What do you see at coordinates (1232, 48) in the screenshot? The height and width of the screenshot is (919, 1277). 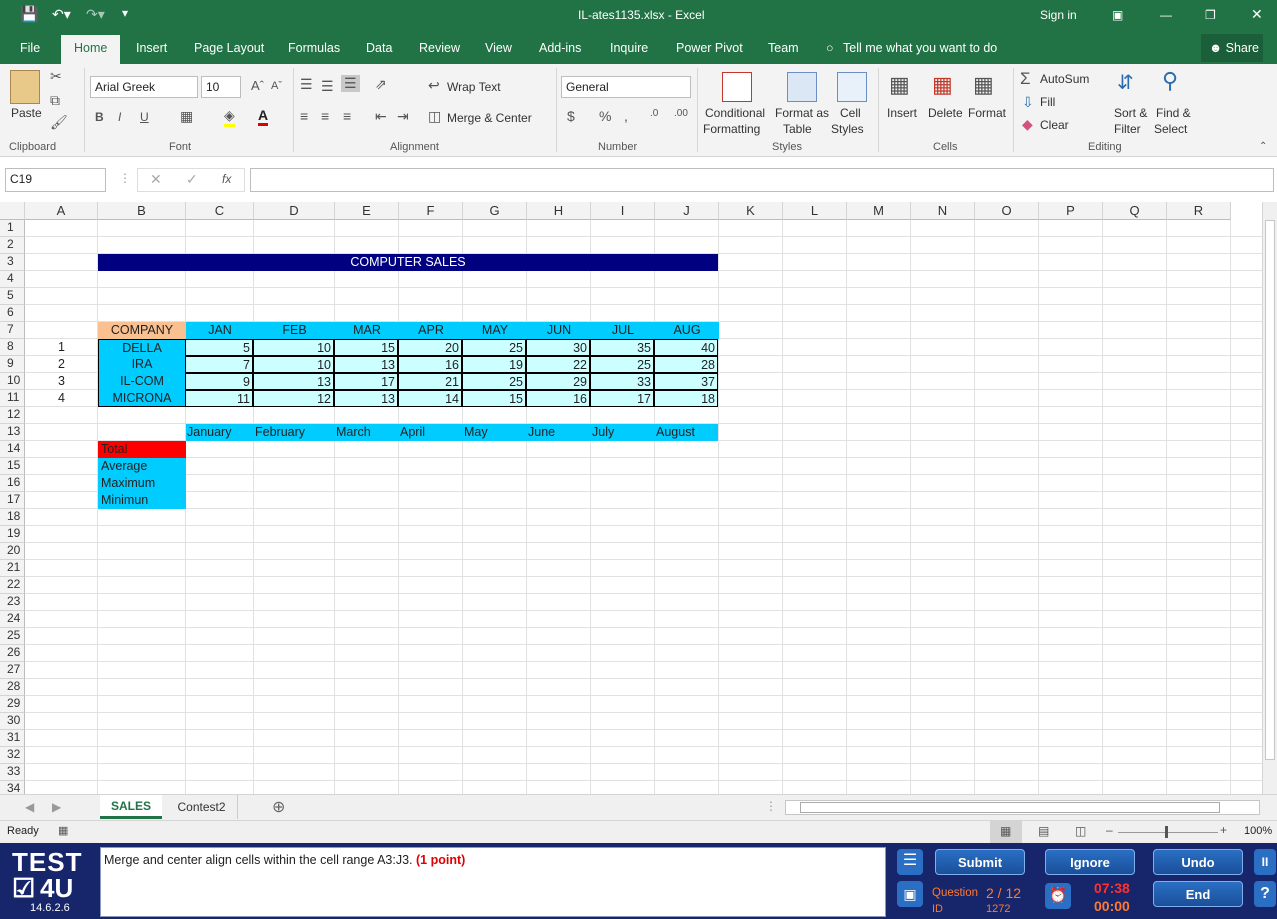 I see `share-button: ☻ Share` at bounding box center [1232, 48].